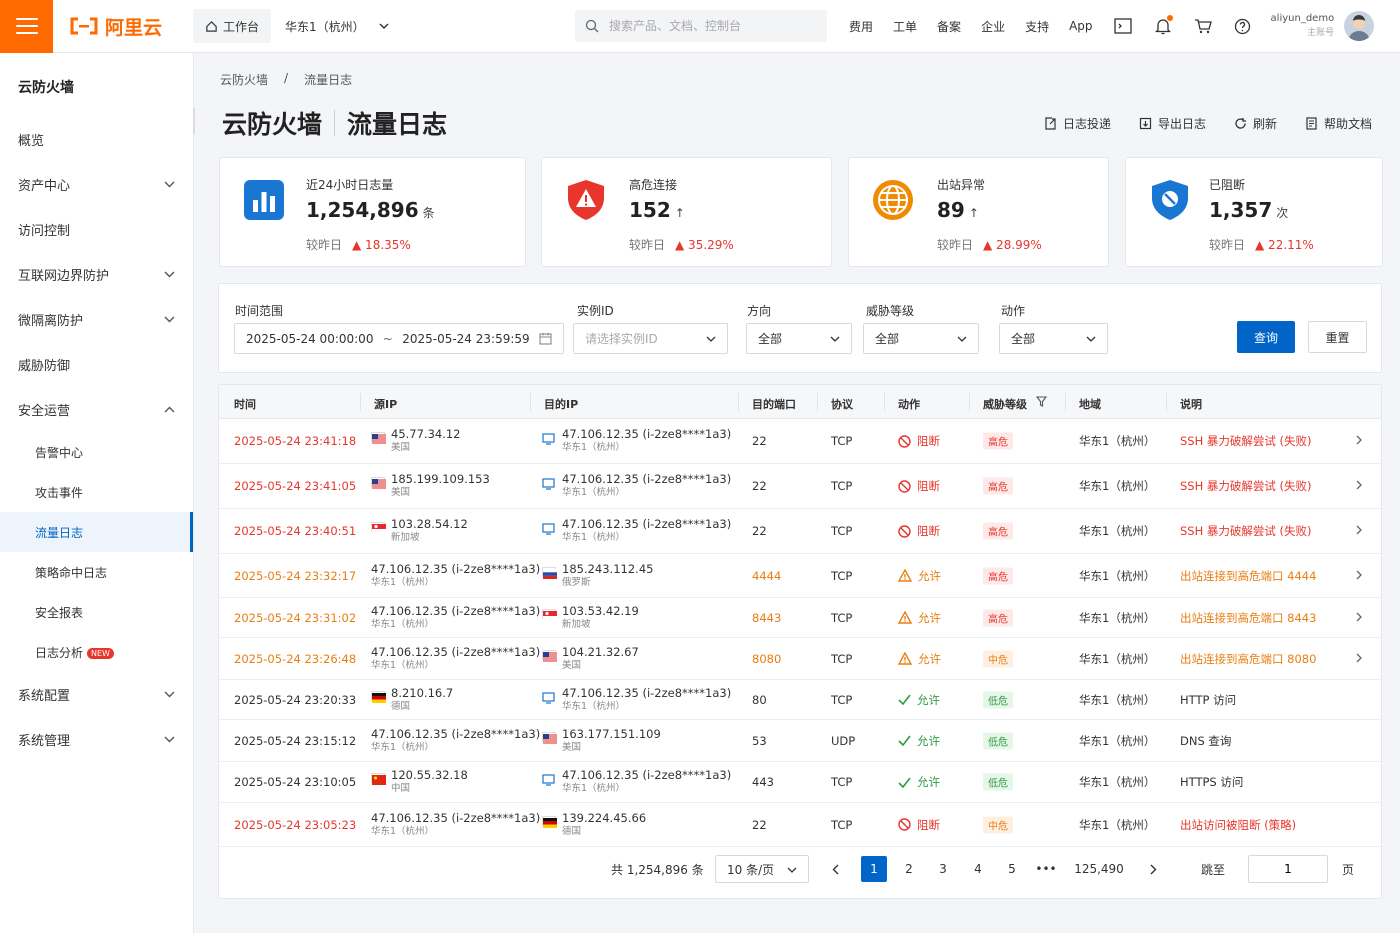  Describe the element at coordinates (96, 184) in the screenshot. I see `sidebar-item: 资产中心` at that location.